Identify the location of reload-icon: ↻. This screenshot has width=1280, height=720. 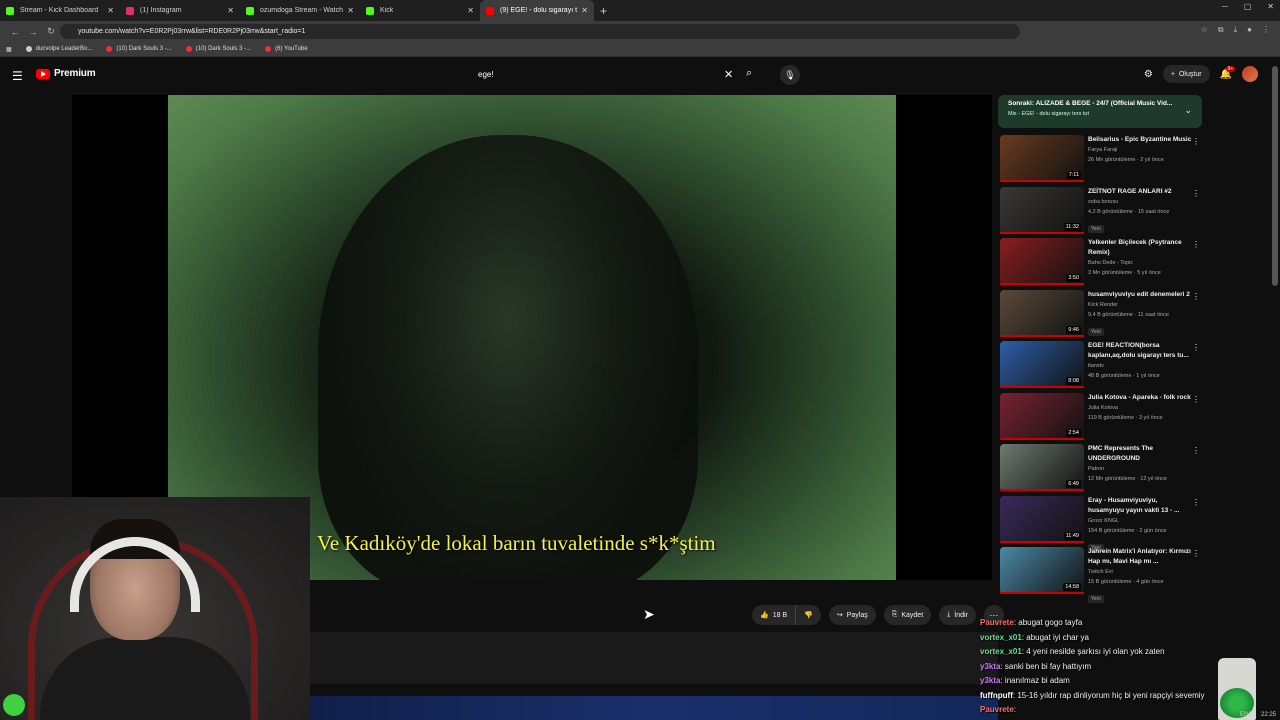
(51, 31).